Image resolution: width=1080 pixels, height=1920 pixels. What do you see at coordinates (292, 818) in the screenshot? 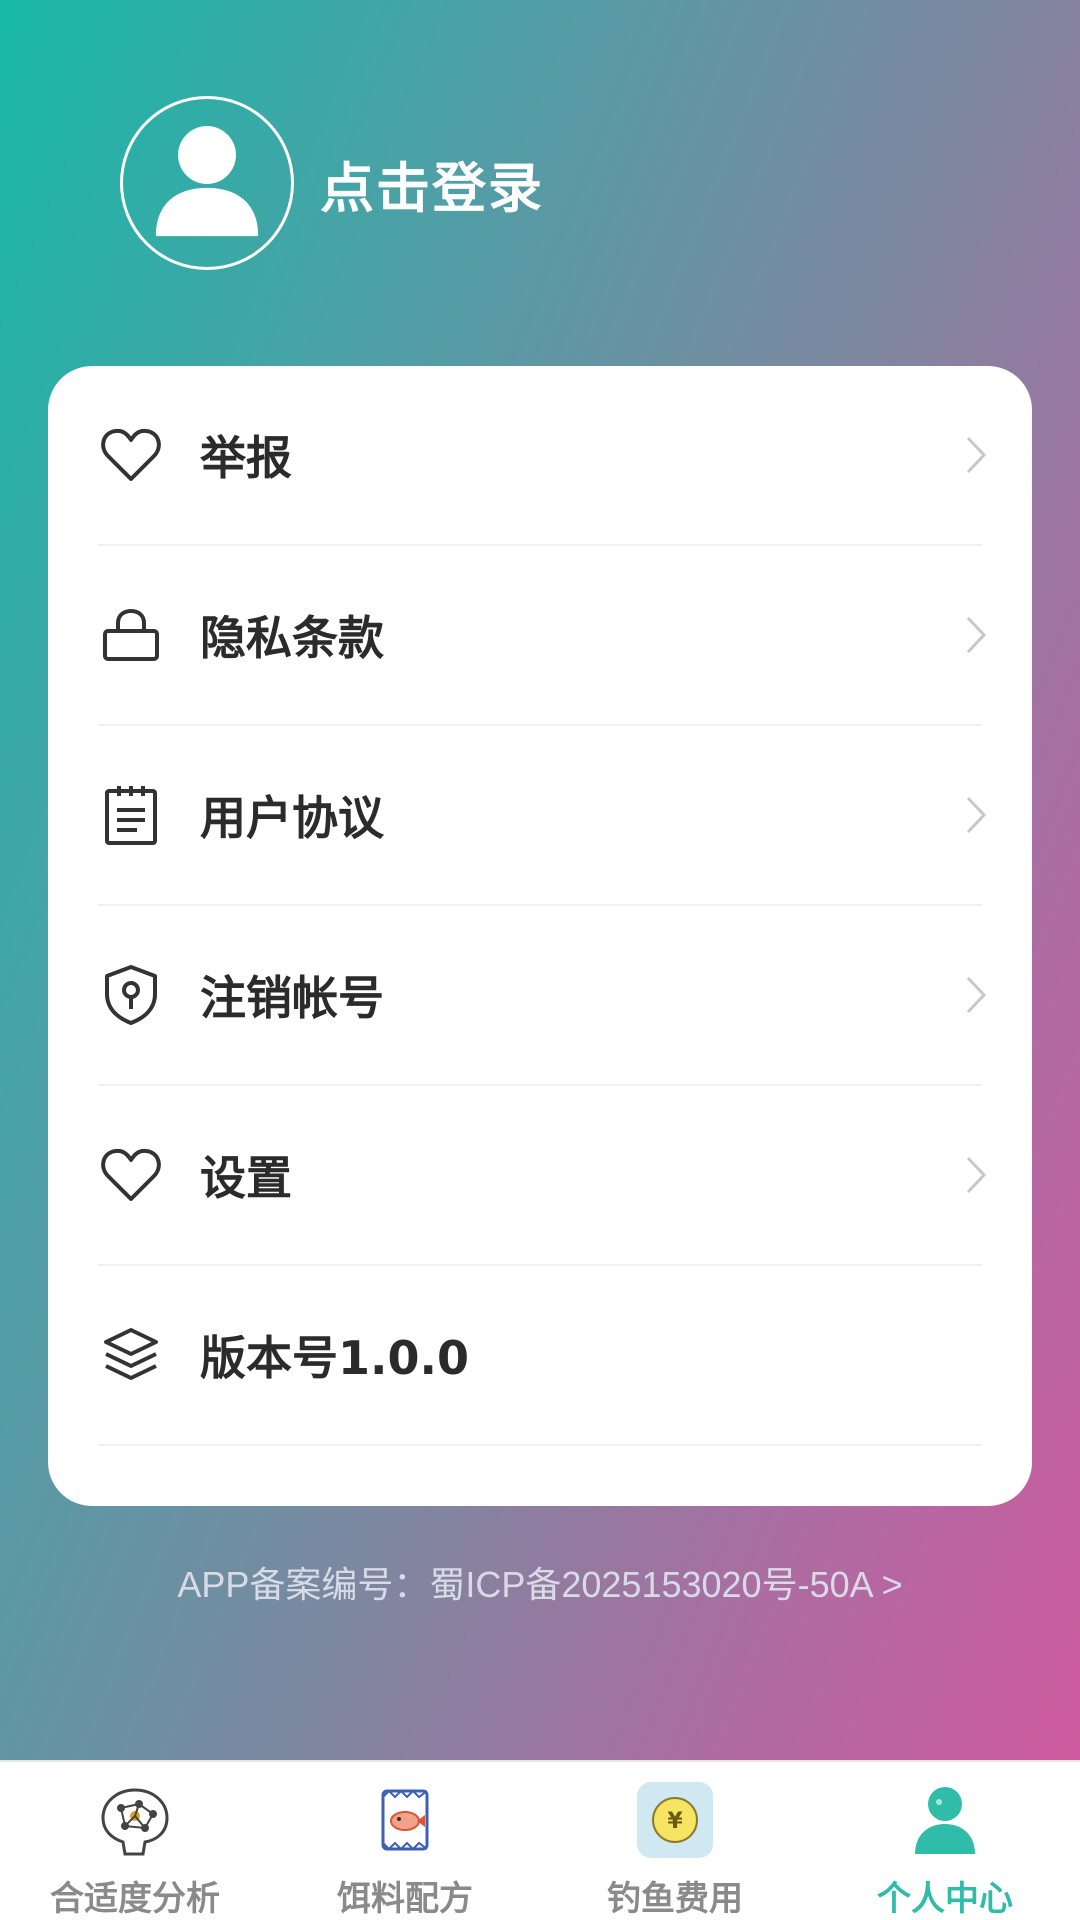
I see `menu-item-label: 用户协议` at bounding box center [292, 818].